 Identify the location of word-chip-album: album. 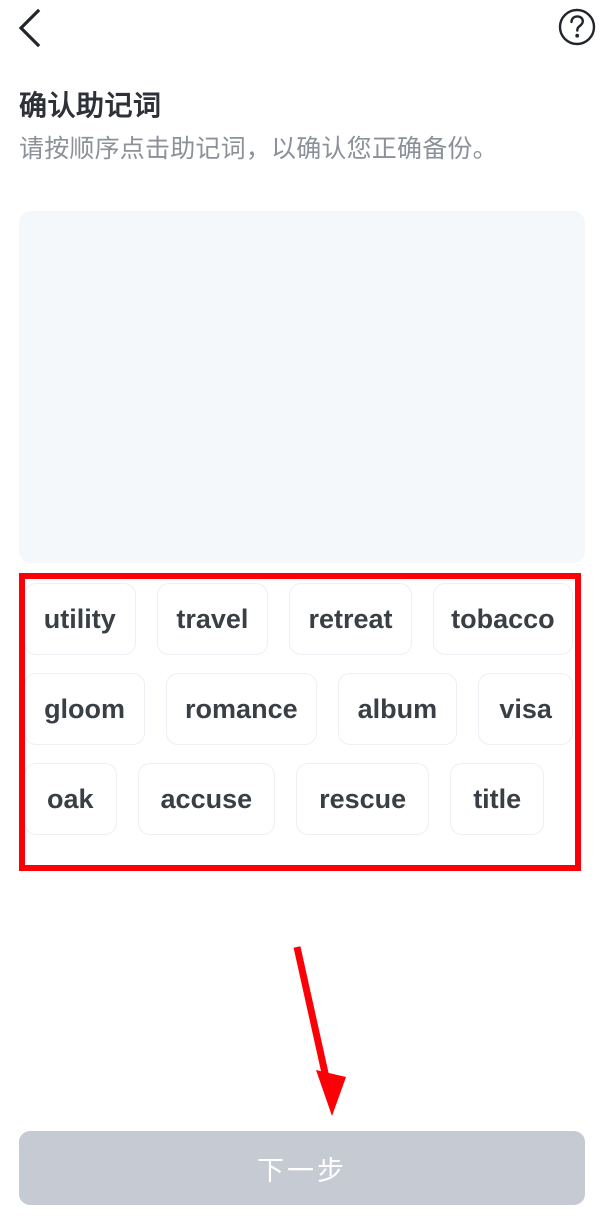
(397, 709).